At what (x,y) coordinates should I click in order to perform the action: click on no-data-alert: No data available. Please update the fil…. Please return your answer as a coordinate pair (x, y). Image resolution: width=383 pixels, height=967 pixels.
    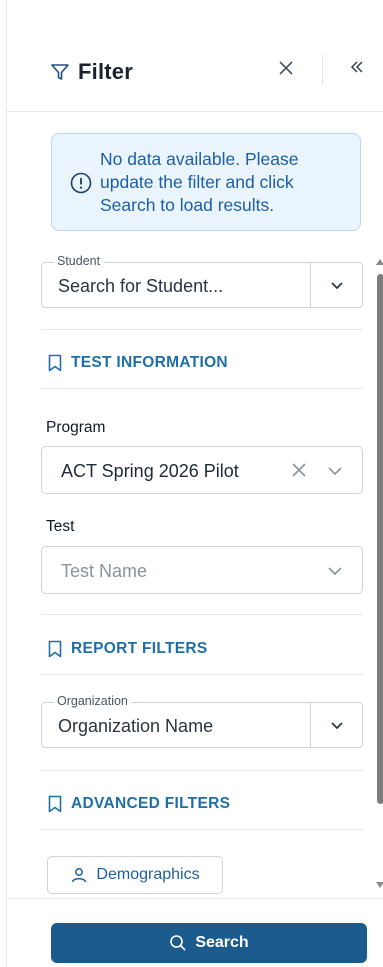
    Looking at the image, I should click on (206, 182).